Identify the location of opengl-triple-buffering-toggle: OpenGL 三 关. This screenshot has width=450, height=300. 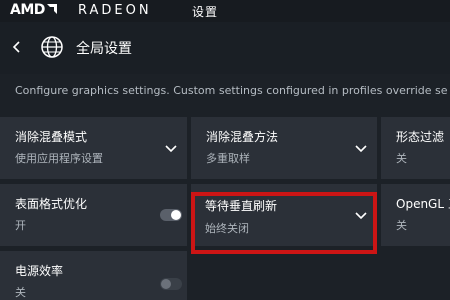
(415, 215).